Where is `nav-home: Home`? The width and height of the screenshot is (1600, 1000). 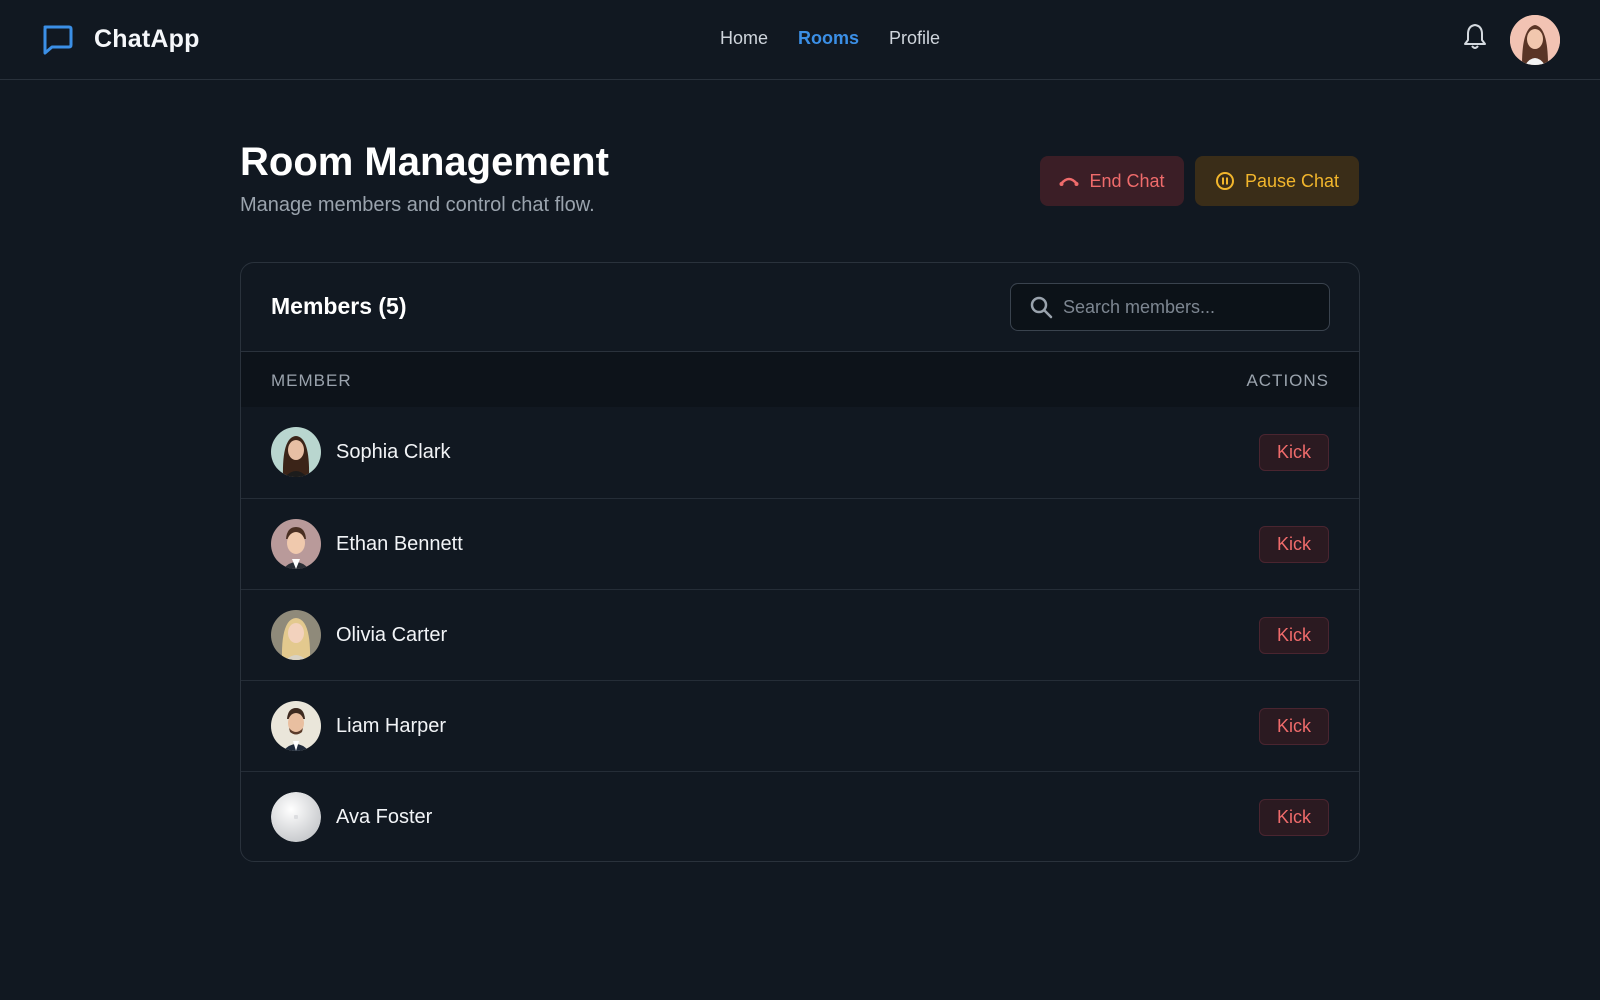 nav-home: Home is located at coordinates (744, 38).